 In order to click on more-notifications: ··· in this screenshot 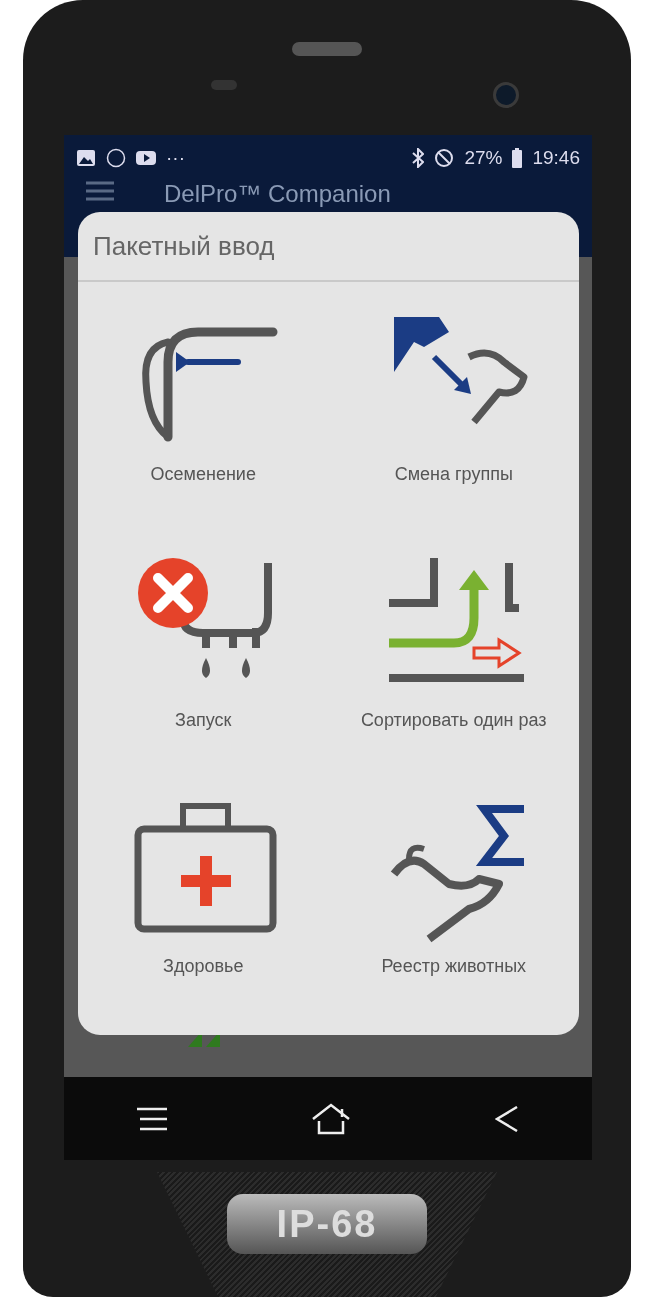, I will do `click(175, 157)`.